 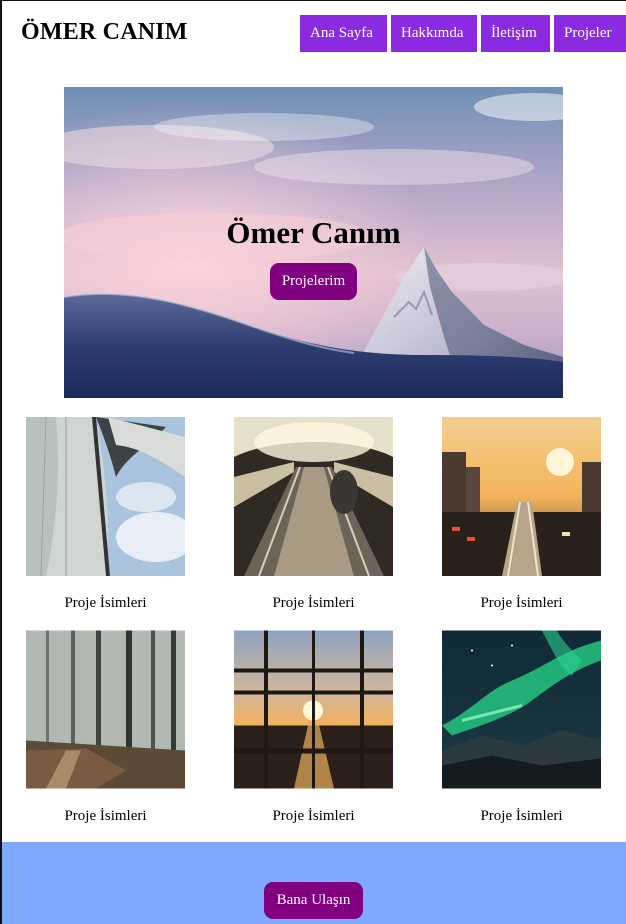 I want to click on site-footer: Bana Ulaşın, so click(x=313, y=883).